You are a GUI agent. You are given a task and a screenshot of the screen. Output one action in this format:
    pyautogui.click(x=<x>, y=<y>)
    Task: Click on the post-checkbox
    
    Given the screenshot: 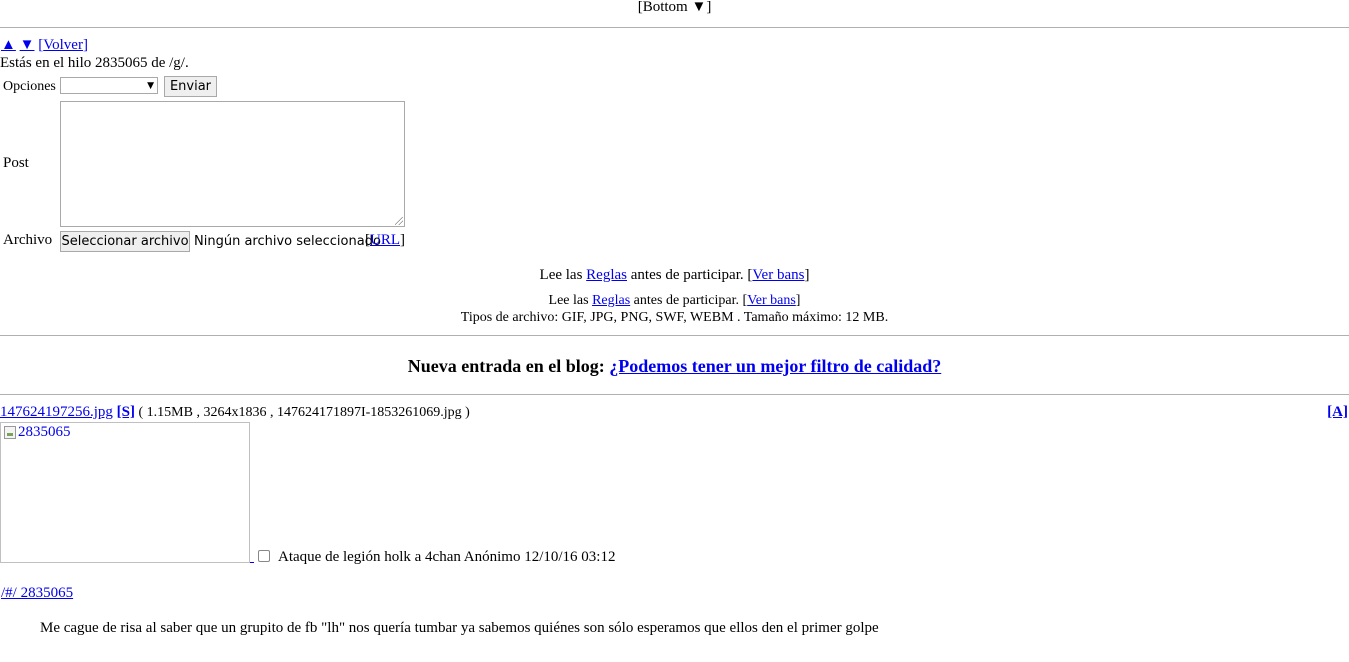 What is the action you would take?
    pyautogui.click(x=264, y=556)
    